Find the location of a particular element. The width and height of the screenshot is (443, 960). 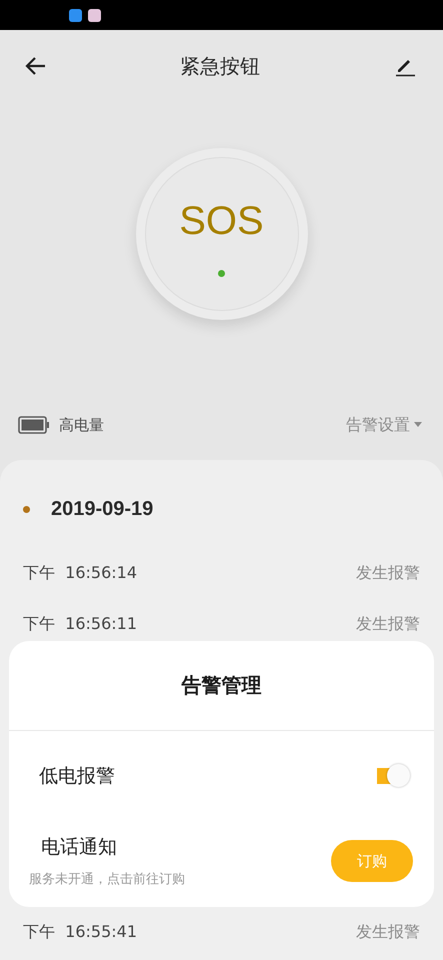

setting-label: 电话通知 is located at coordinates (79, 847).